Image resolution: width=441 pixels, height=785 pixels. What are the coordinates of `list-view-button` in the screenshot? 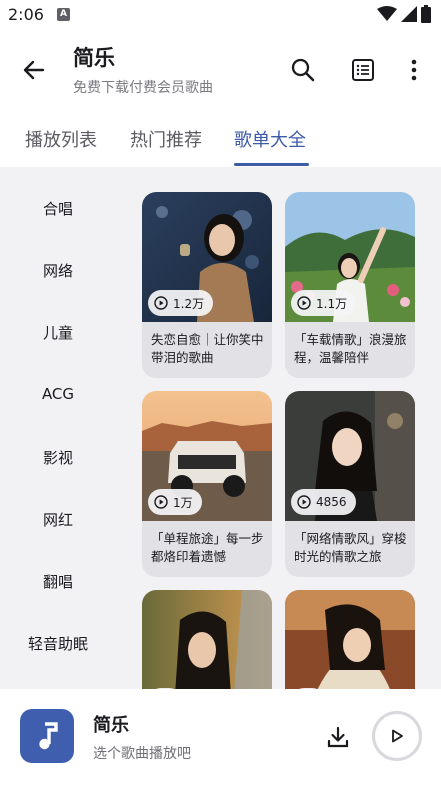 It's located at (363, 70).